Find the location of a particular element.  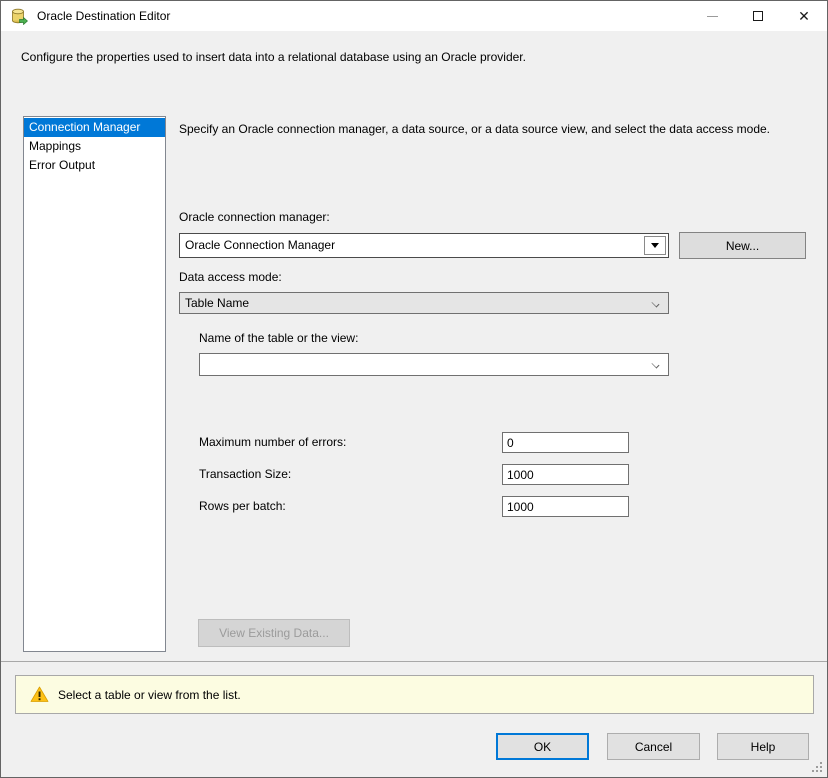

dropdown-arrow-icon is located at coordinates (655, 245).